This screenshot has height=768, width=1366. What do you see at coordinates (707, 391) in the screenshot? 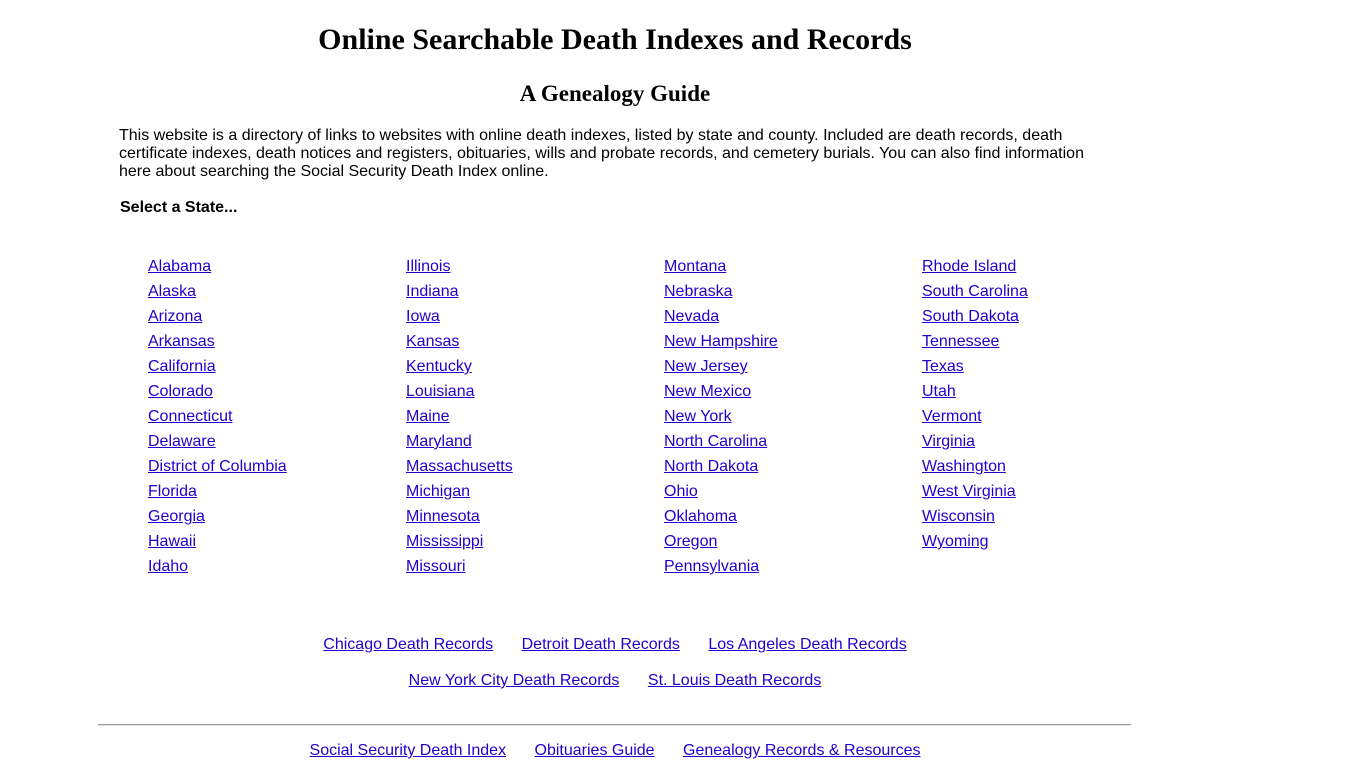
I see `state-link-new-mexico: New Mexico` at bounding box center [707, 391].